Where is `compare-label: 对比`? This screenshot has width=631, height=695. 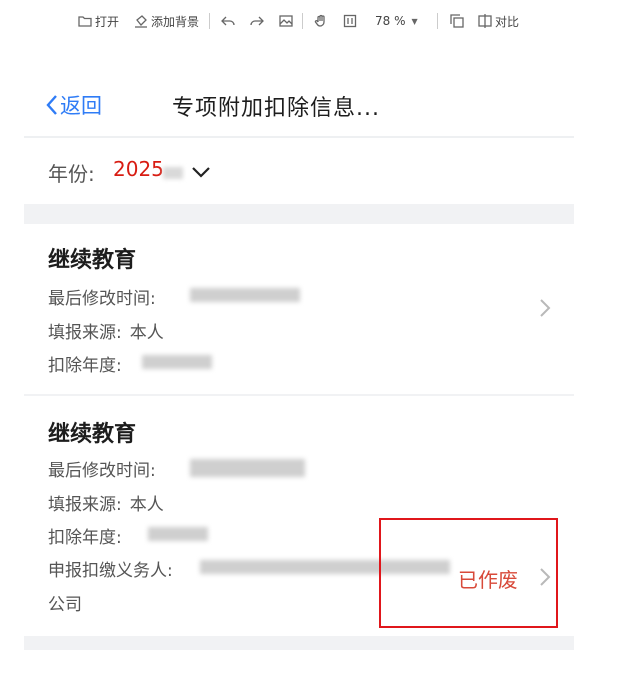
compare-label: 对比 is located at coordinates (507, 21).